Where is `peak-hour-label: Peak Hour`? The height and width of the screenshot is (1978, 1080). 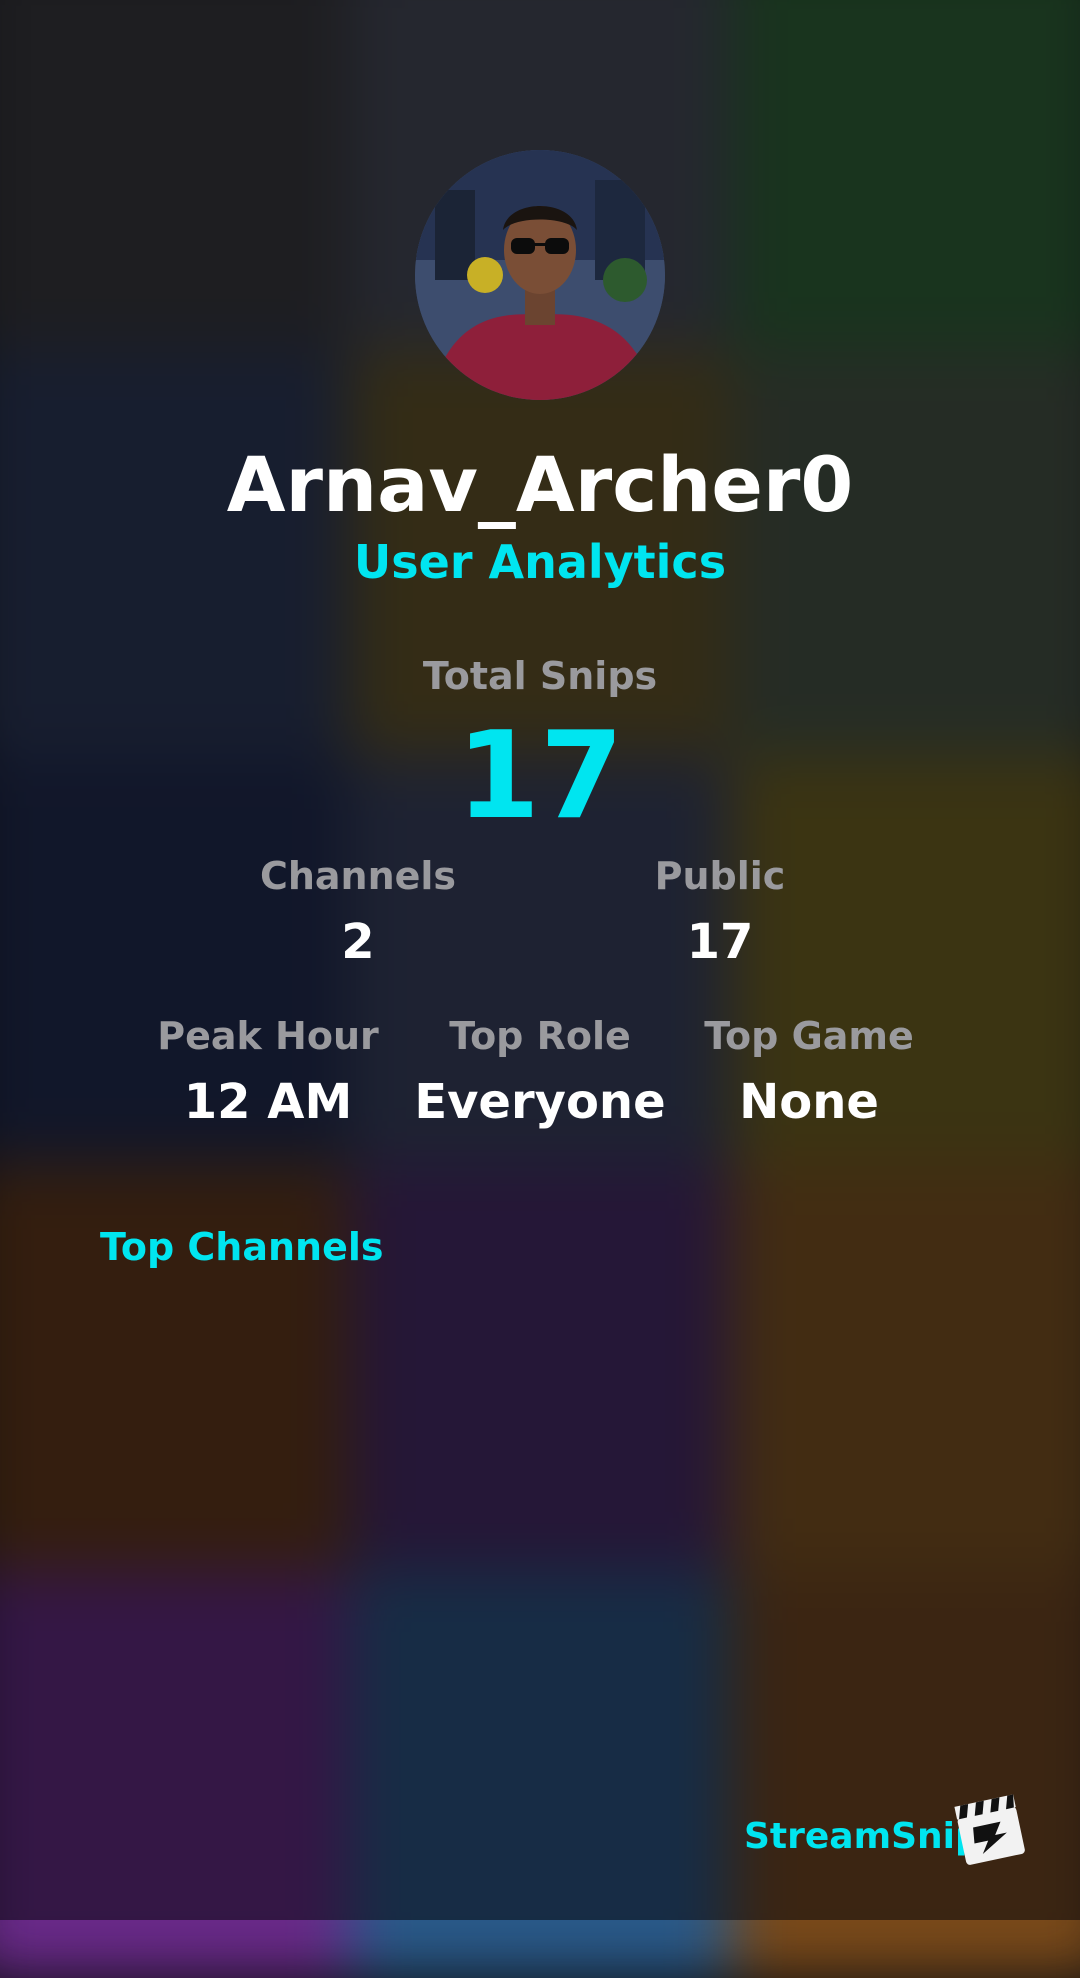
peak-hour-label: Peak Hour is located at coordinates (268, 1036).